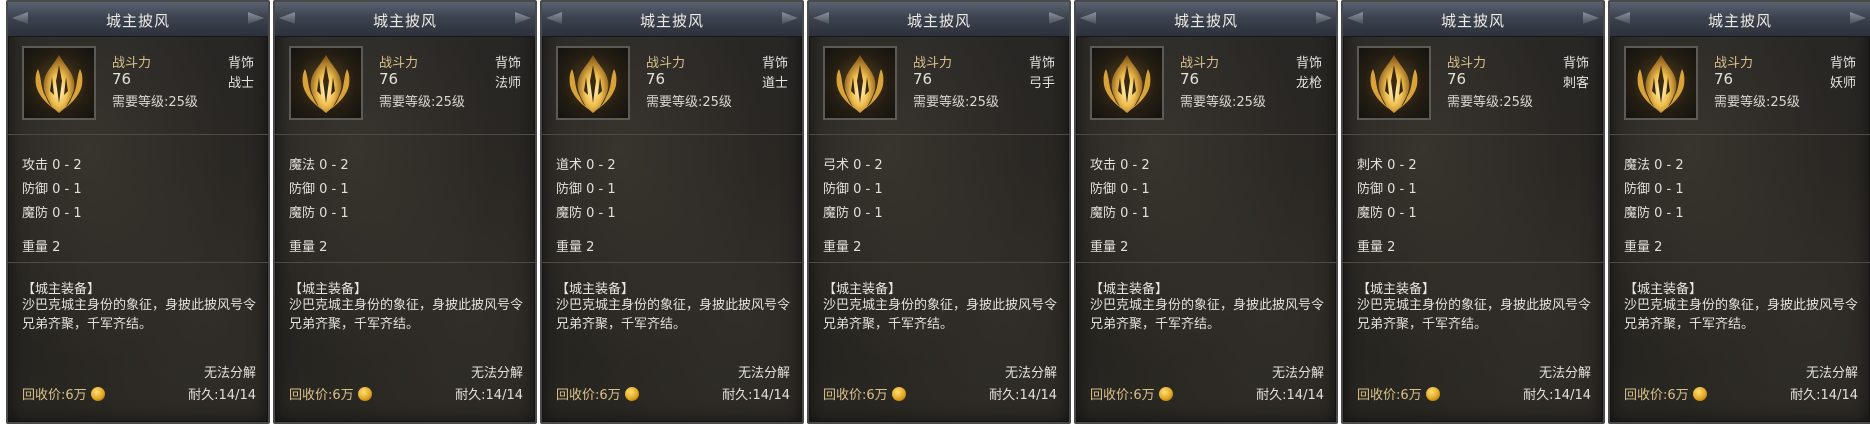 The width and height of the screenshot is (1870, 432). Describe the element at coordinates (1387, 165) in the screenshot. I see `attack-stat: 刺术 0 - 2` at that location.